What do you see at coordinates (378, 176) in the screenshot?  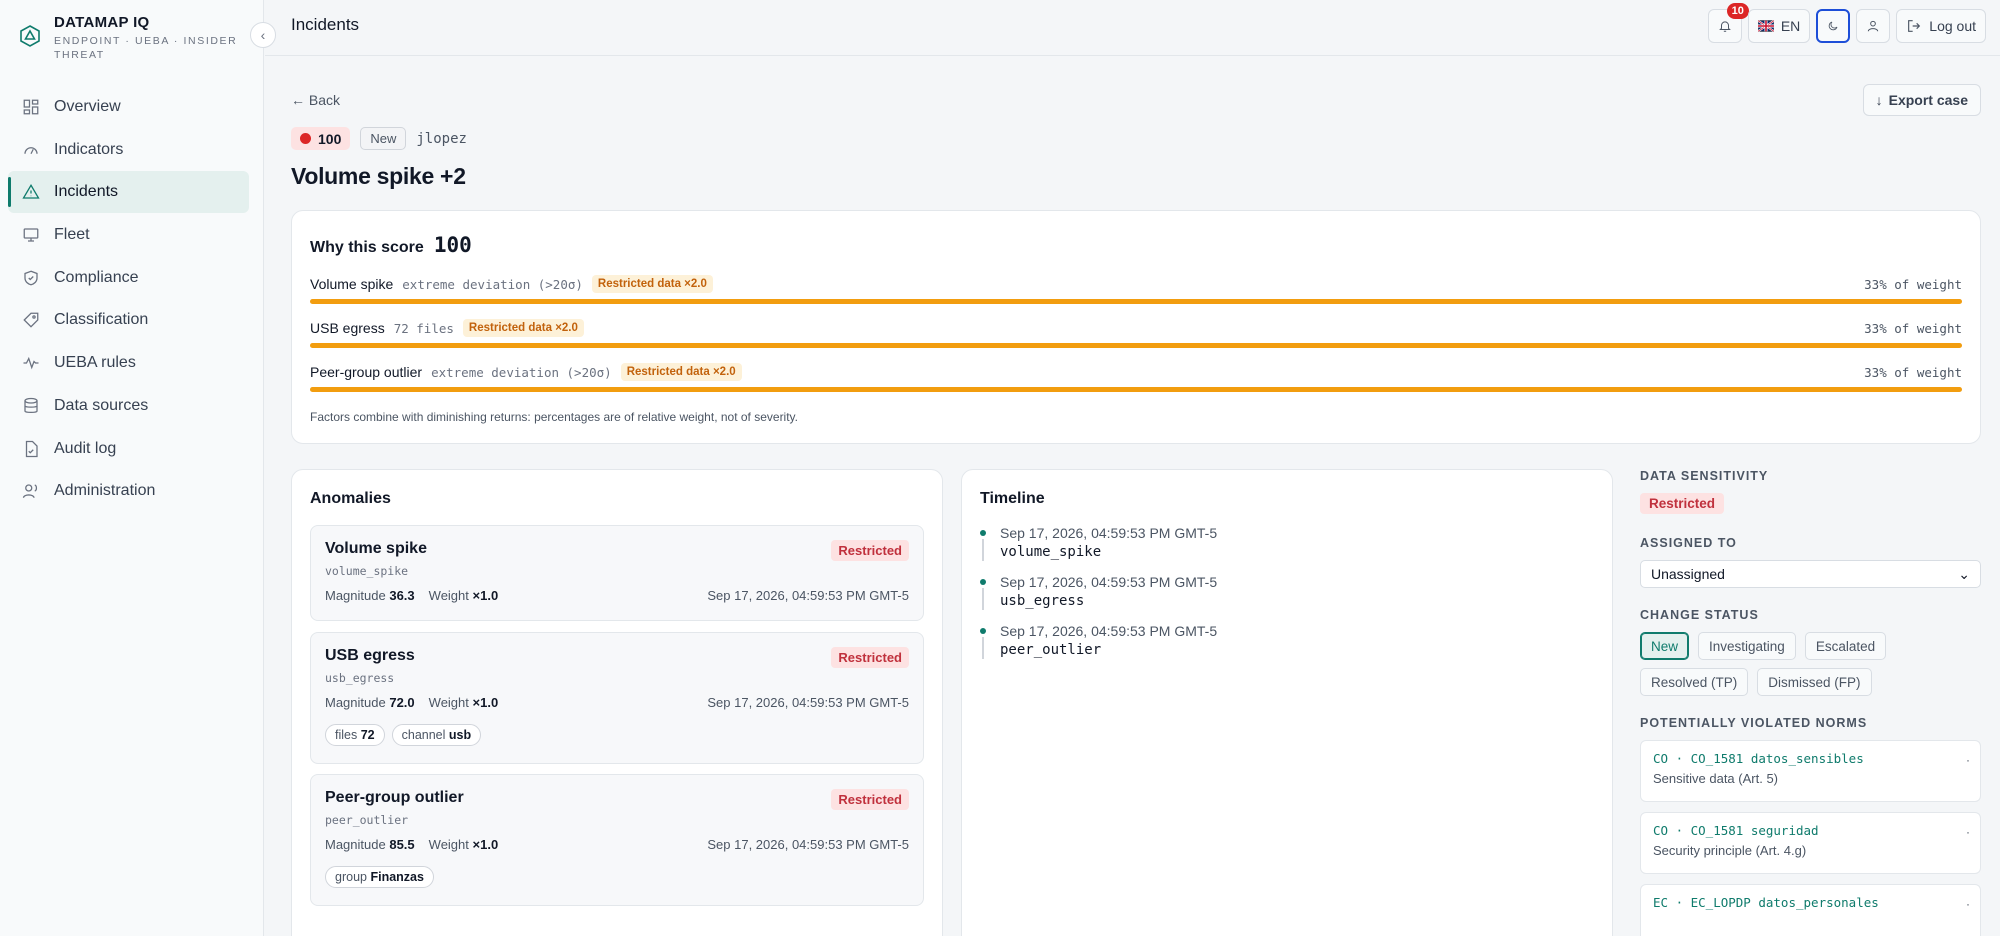 I see `page-title: Volume spike +2` at bounding box center [378, 176].